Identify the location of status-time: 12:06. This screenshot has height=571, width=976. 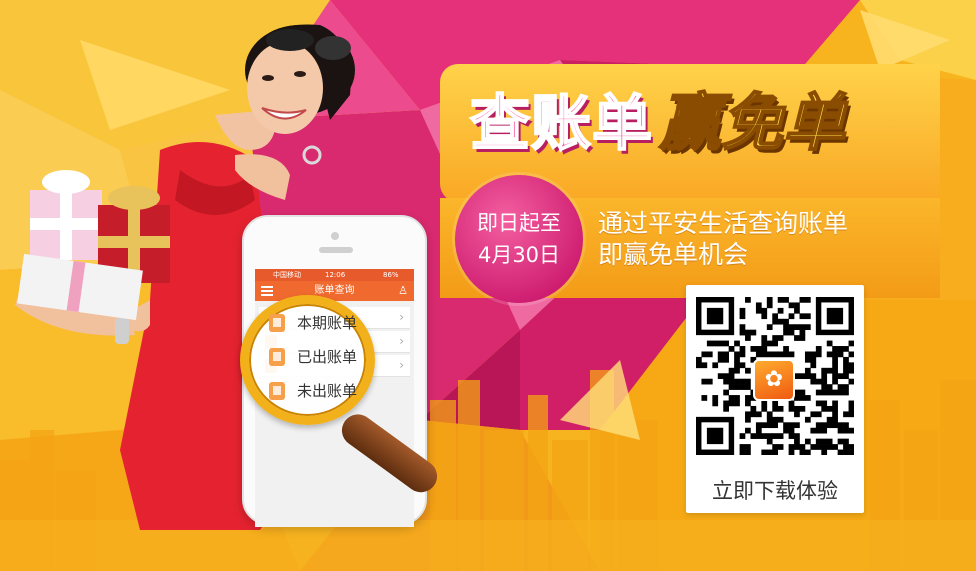
(335, 275).